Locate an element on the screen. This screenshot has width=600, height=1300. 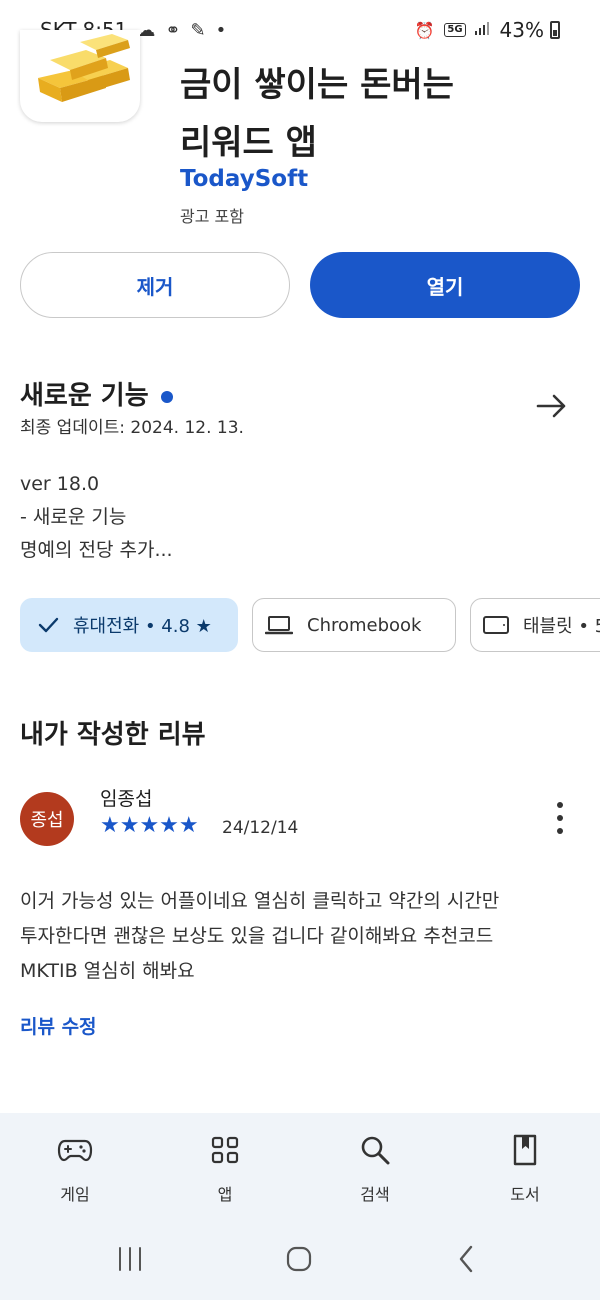
battery-percent: 43% is located at coordinates (521, 30).